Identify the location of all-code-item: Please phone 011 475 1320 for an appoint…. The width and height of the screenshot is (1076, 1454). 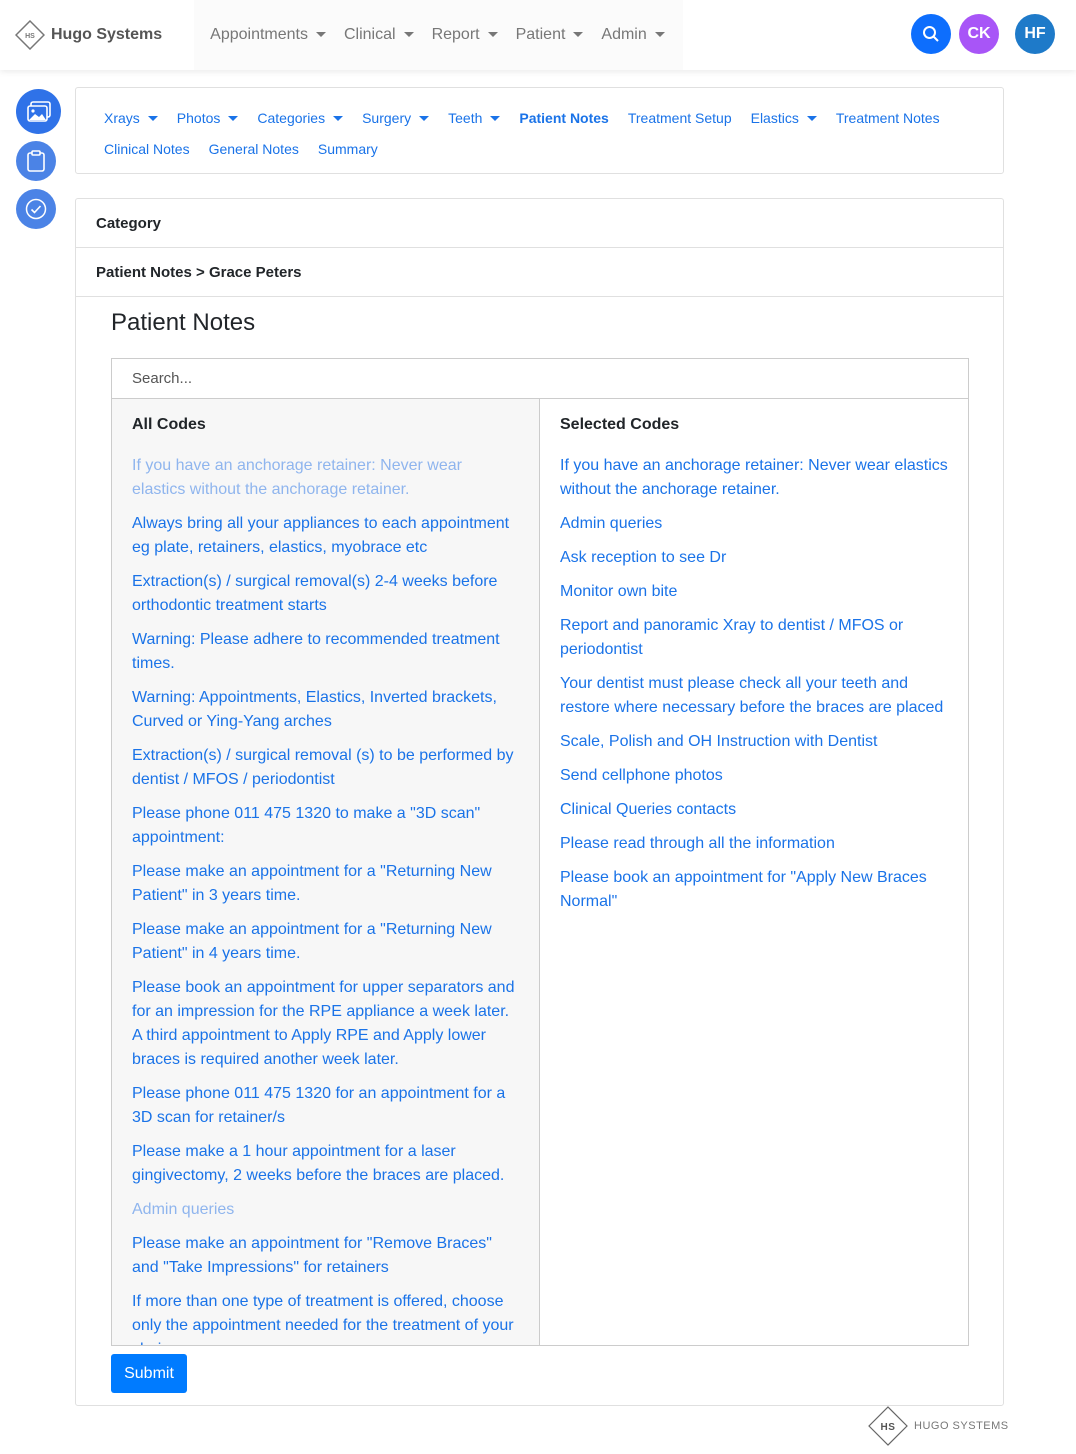
(325, 1106).